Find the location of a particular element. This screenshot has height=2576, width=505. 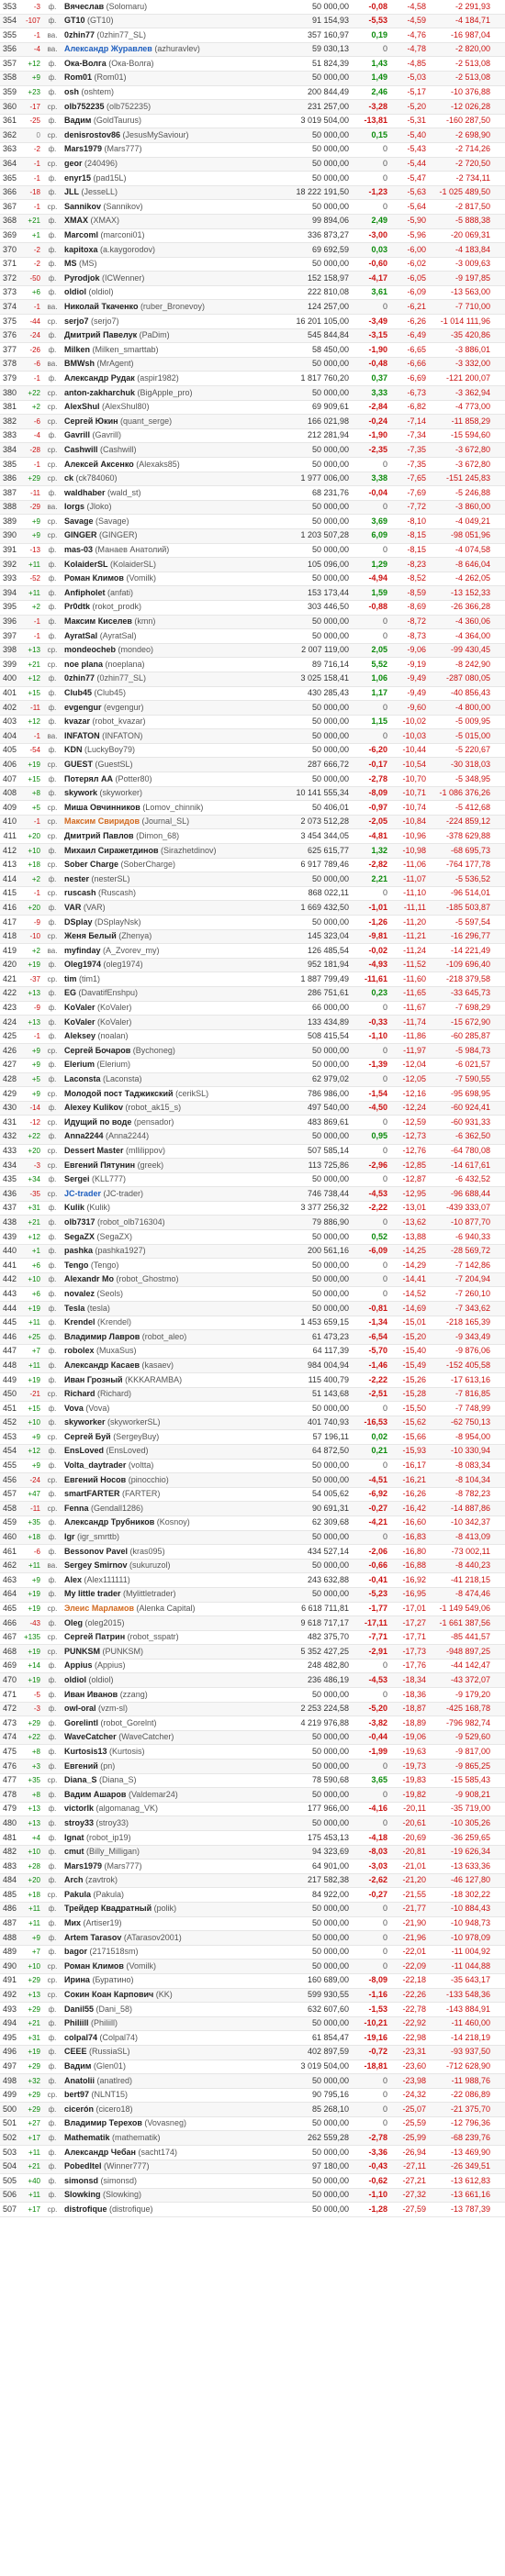

participant-name-cell: Евгений Пятунин (greek) is located at coordinates (176, 1166).